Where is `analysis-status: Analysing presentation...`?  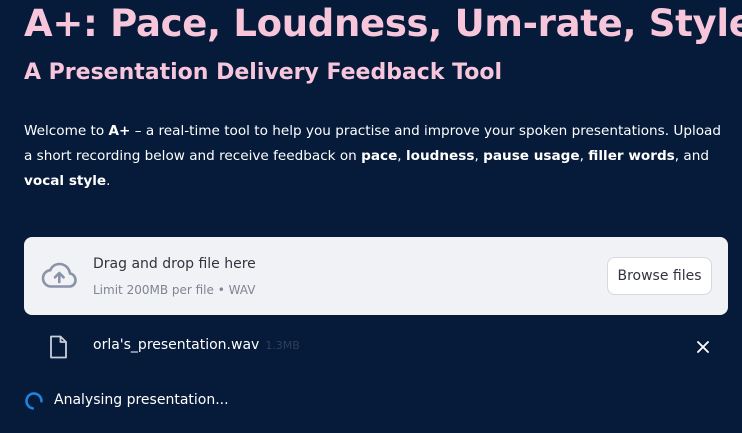 analysis-status: Analysing presentation... is located at coordinates (224, 401).